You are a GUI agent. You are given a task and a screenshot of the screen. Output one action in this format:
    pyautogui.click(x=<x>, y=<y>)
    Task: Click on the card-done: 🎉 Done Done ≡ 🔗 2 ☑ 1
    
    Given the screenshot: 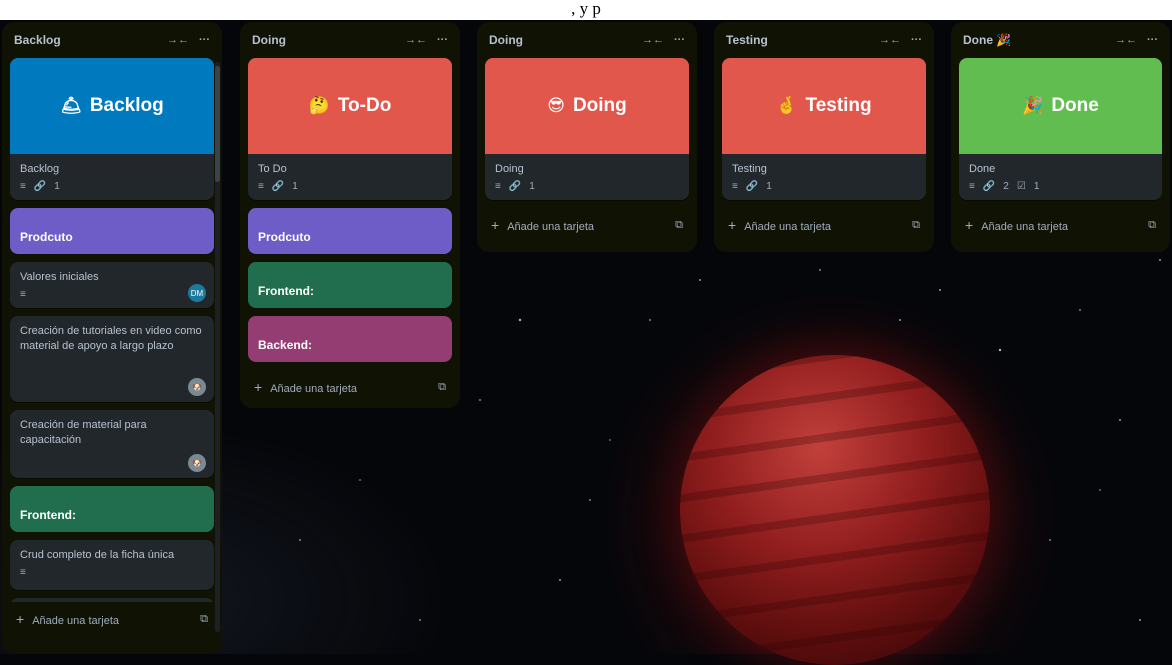 What is the action you would take?
    pyautogui.click(x=1060, y=129)
    